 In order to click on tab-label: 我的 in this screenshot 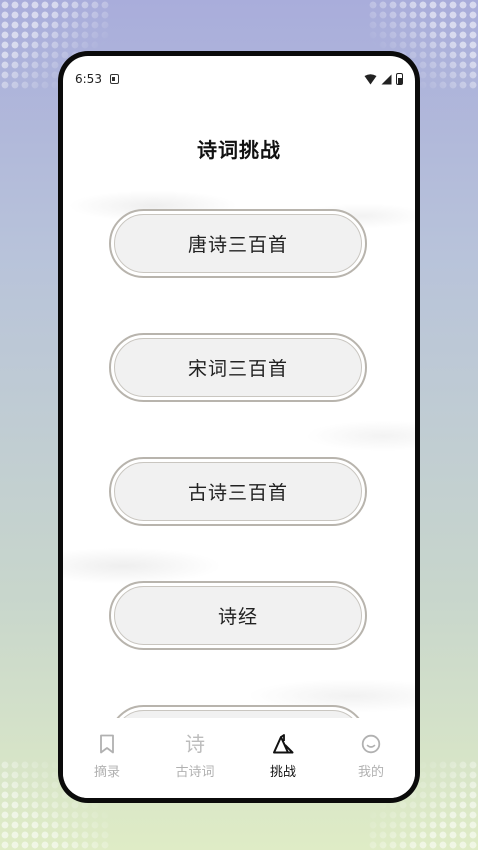, I will do `click(370, 772)`.